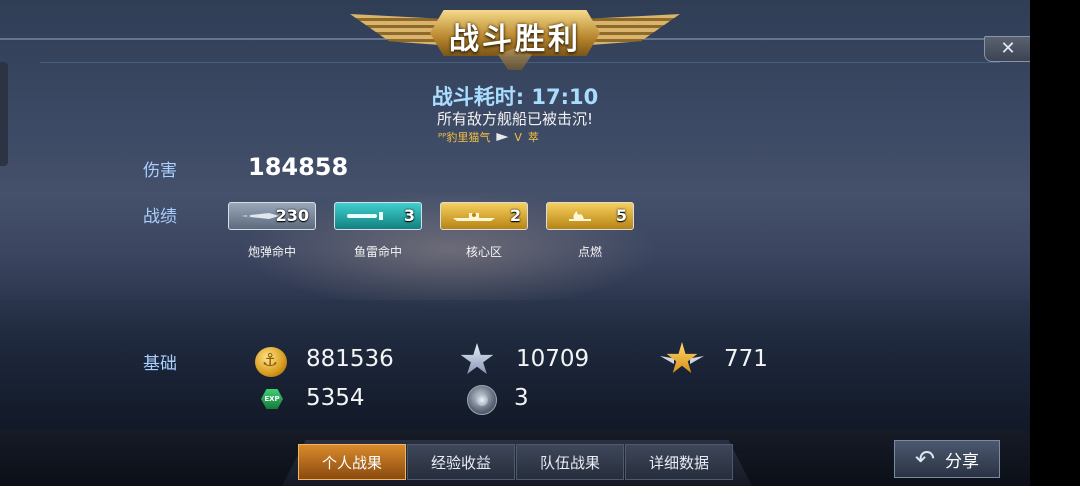 This screenshot has width=1080, height=486. I want to click on ship-core-icon, so click(474, 217).